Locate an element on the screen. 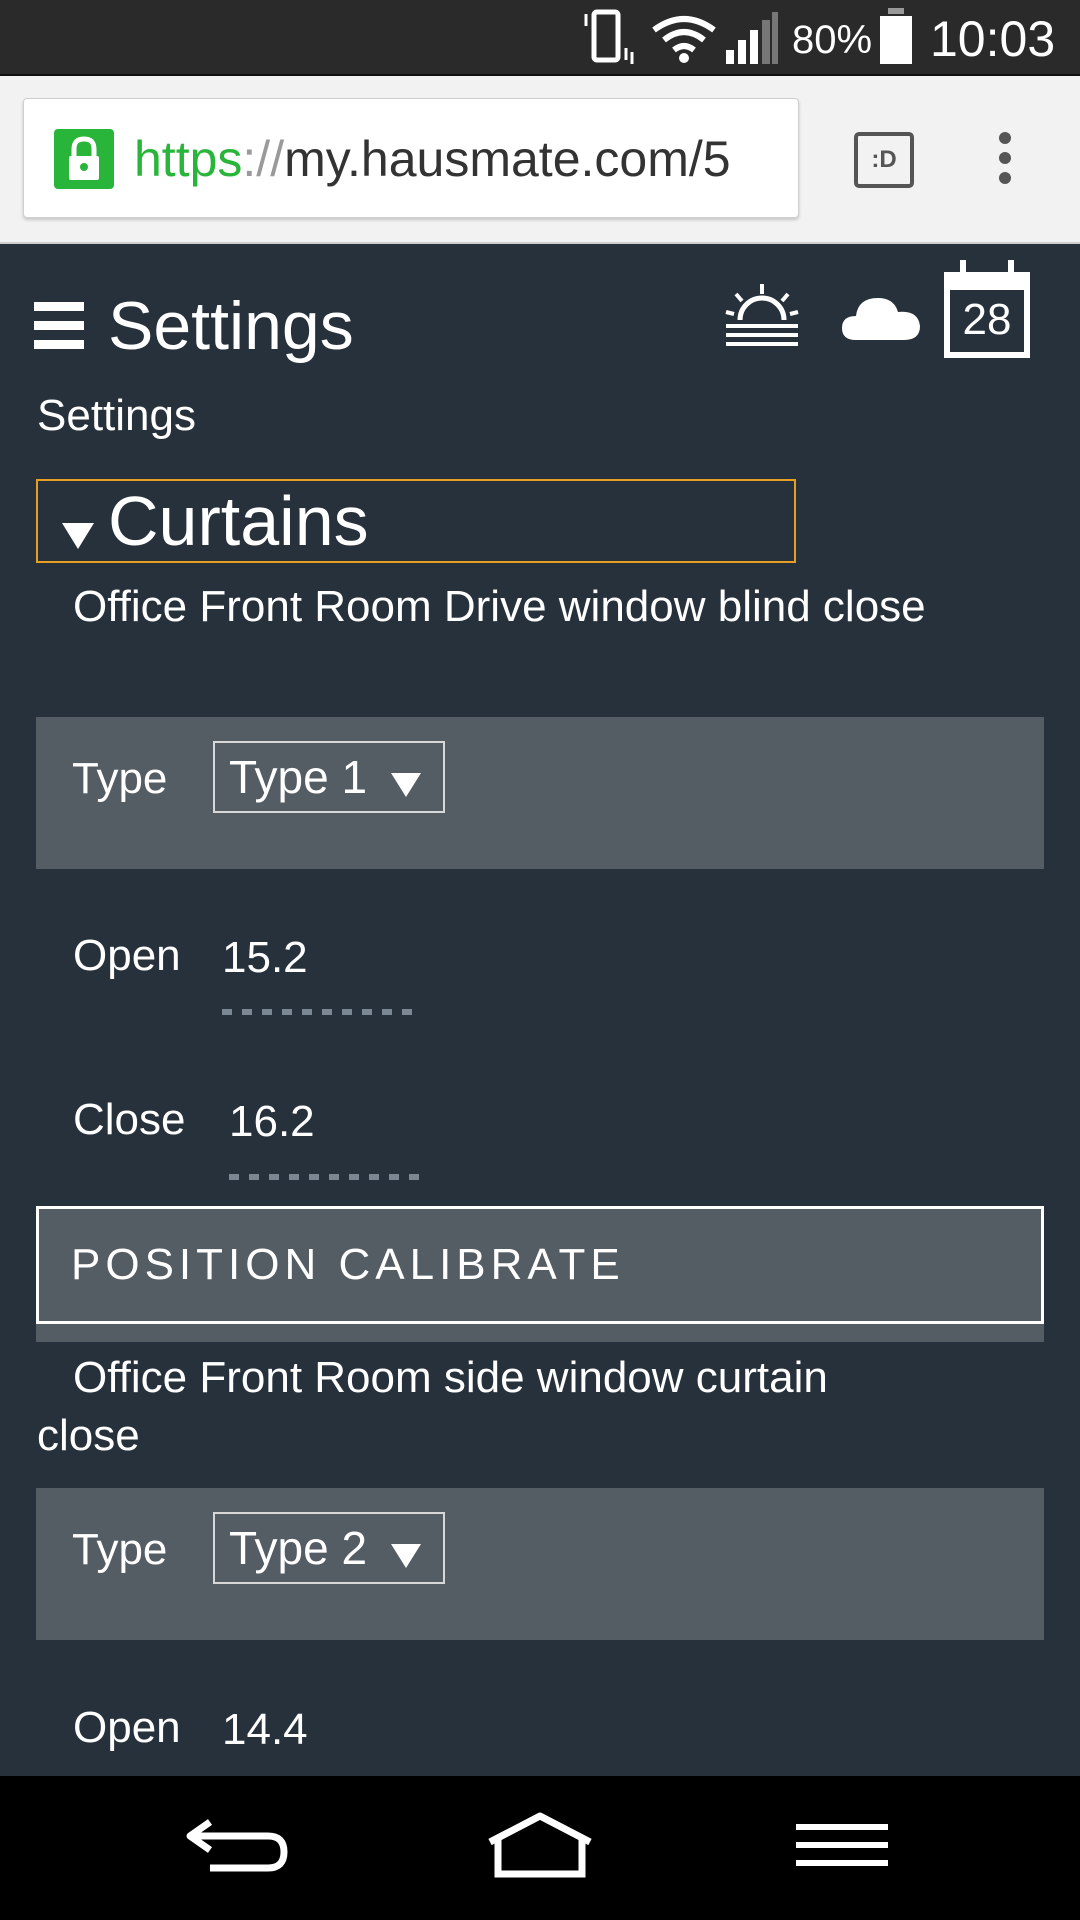  overflow-menu-icon is located at coordinates (1005, 160).